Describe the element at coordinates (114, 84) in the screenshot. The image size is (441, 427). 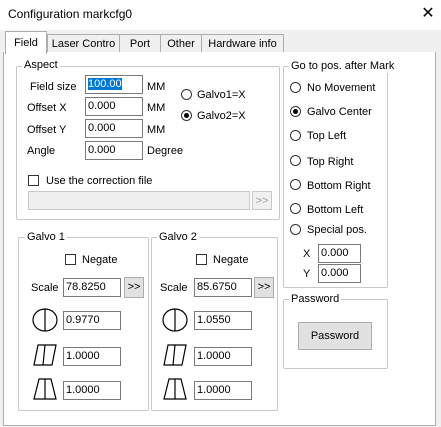
I see `field-size-input: 100.00` at that location.